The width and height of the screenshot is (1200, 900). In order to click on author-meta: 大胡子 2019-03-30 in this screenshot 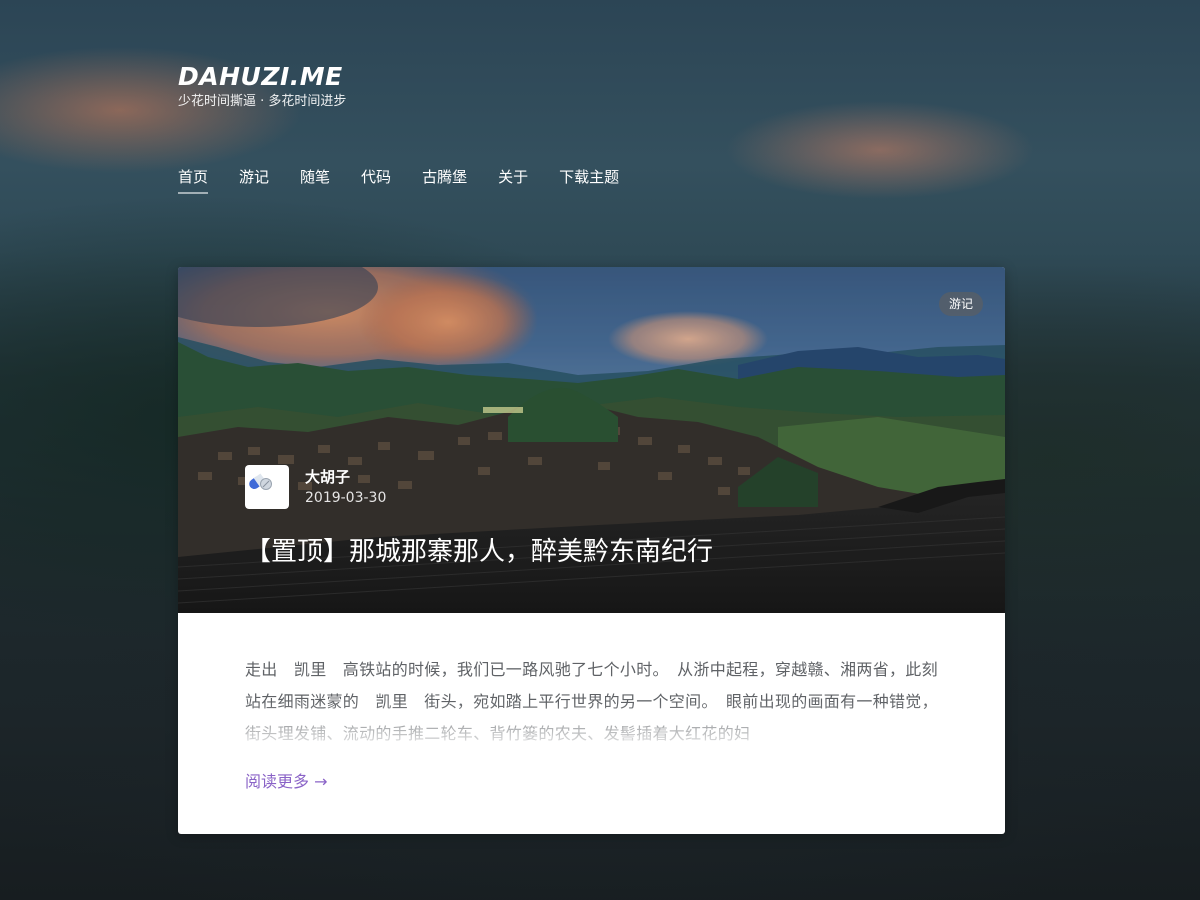, I will do `click(345, 487)`.